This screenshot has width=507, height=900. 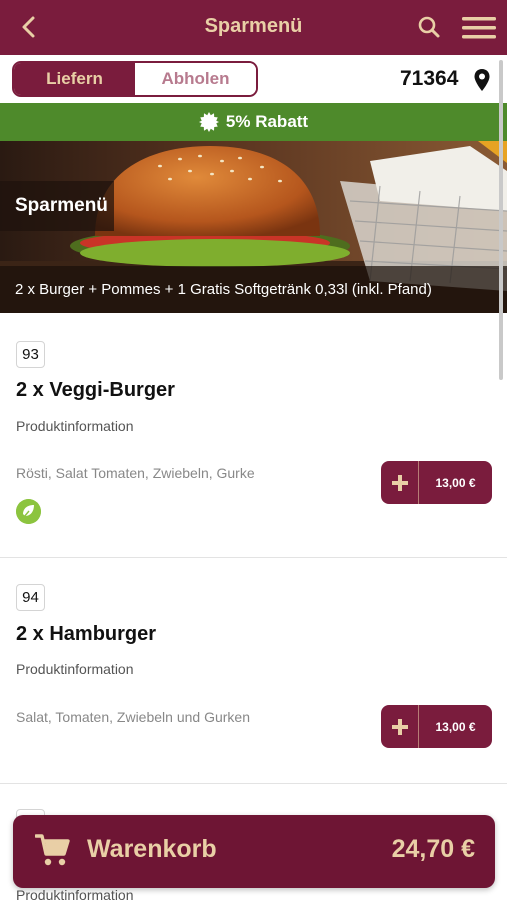 What do you see at coordinates (195, 79) in the screenshot?
I see `tab-abholen: Abholen` at bounding box center [195, 79].